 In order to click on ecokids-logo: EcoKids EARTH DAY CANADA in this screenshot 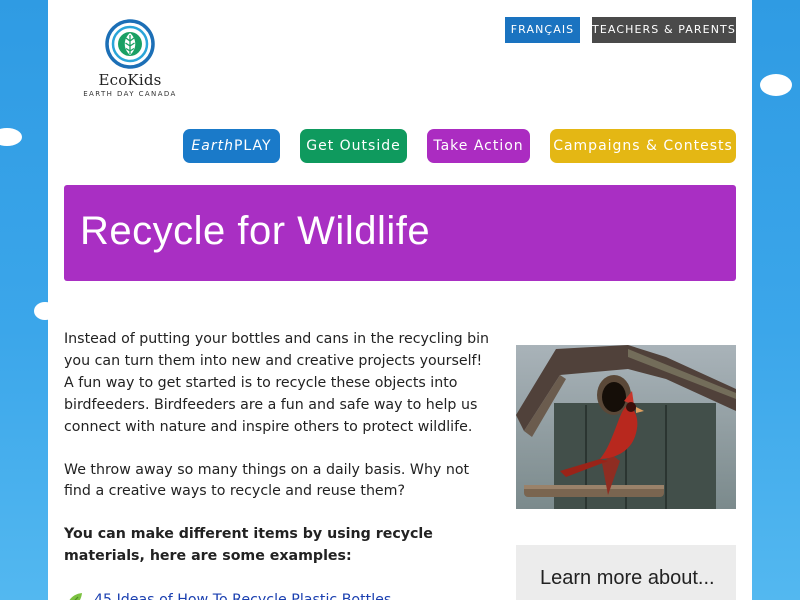, I will do `click(130, 63)`.